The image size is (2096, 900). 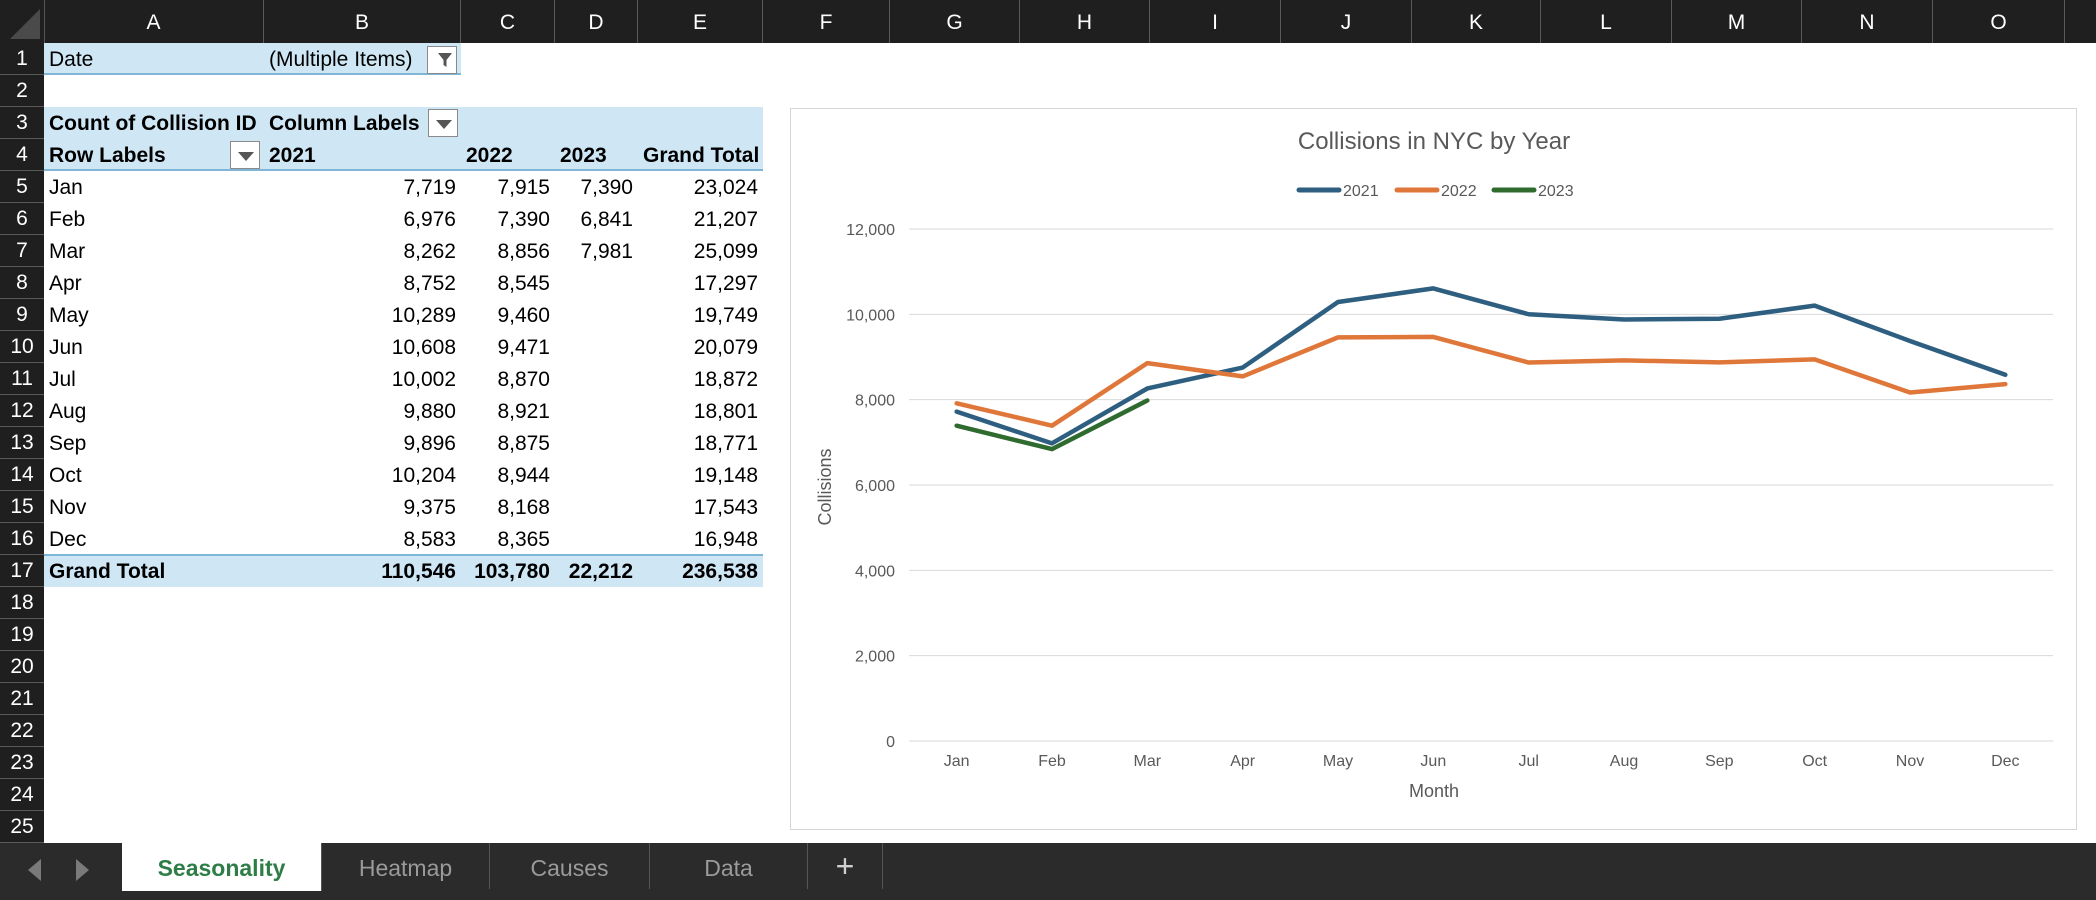 What do you see at coordinates (362, 21) in the screenshot?
I see `column-header-b: B` at bounding box center [362, 21].